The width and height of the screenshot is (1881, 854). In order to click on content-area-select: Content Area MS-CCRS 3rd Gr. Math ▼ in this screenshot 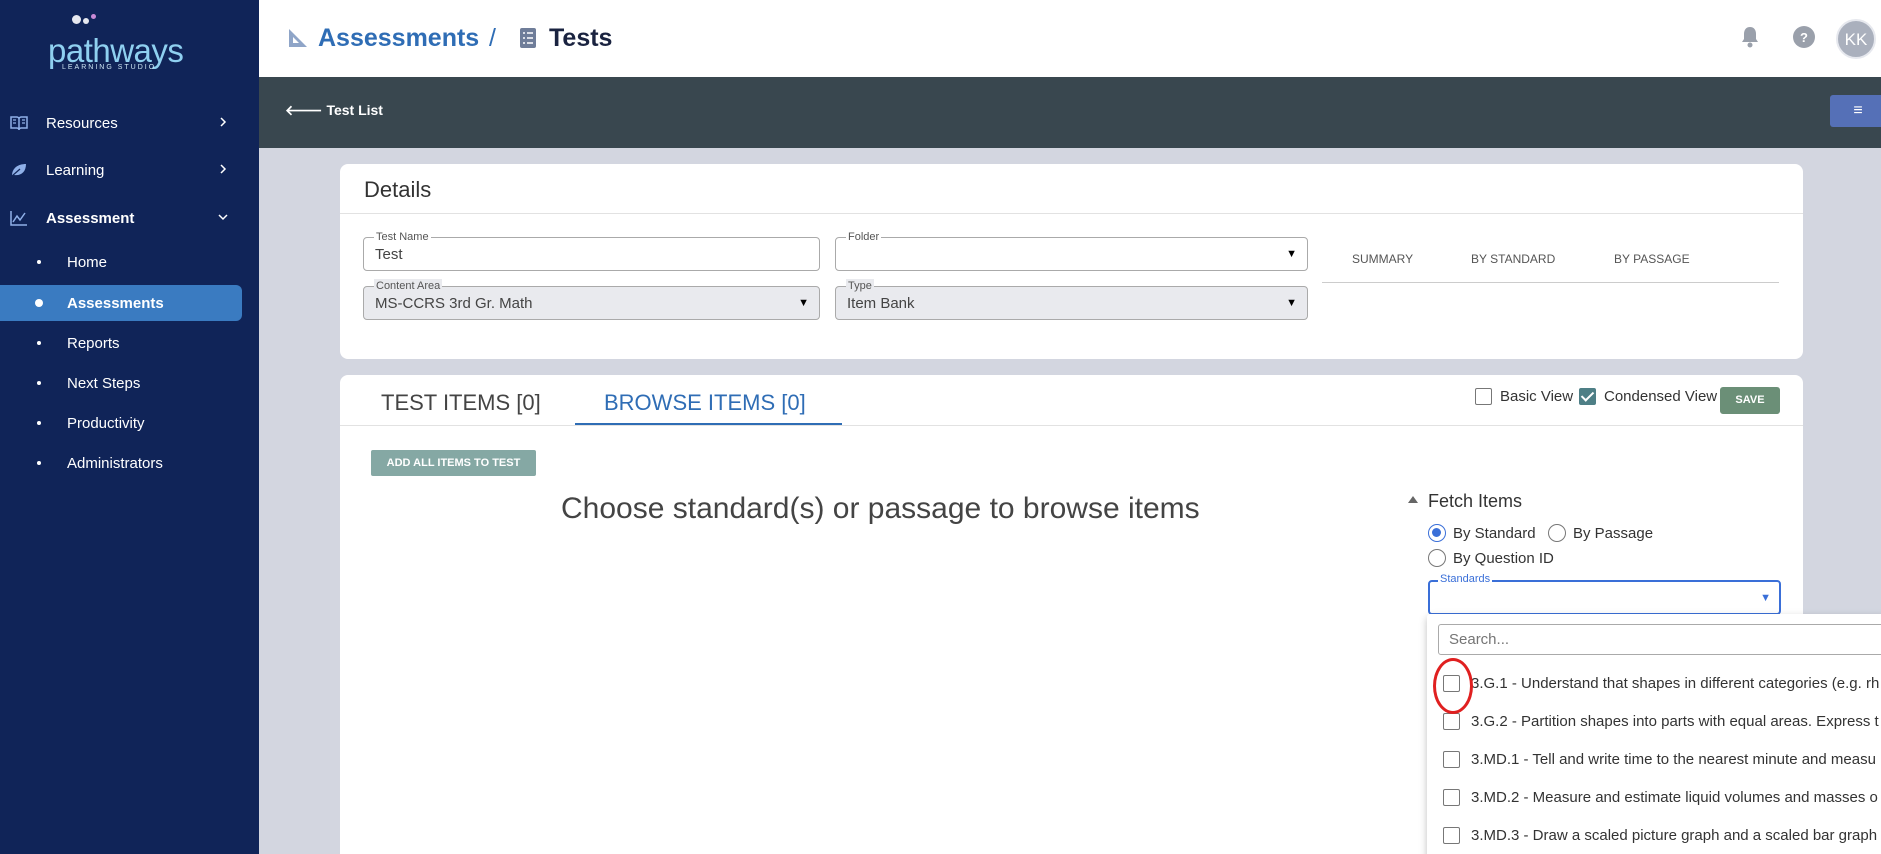, I will do `click(591, 299)`.